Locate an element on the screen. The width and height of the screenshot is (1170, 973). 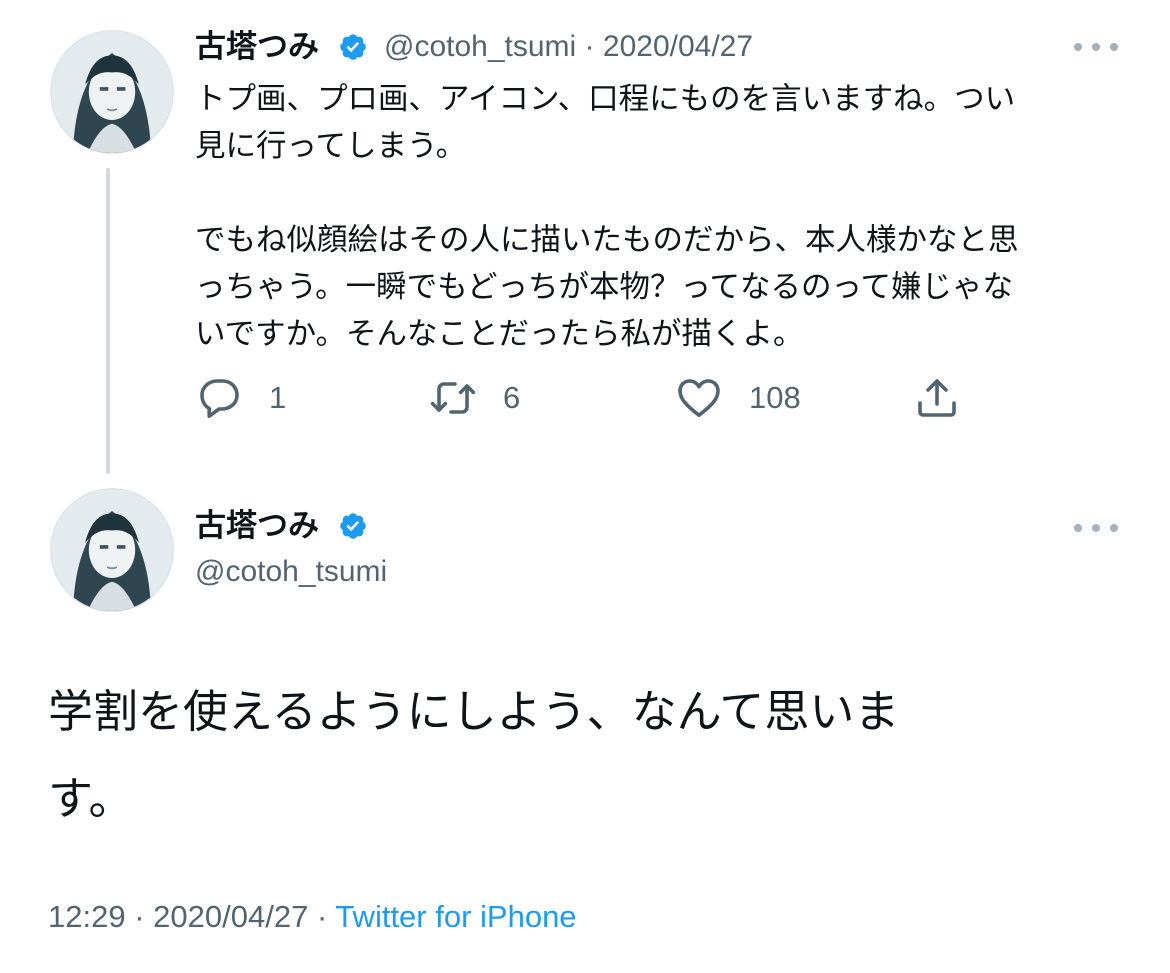
reply-meta: @cotoh_tsumi · 2020/04/27 is located at coordinates (568, 47).